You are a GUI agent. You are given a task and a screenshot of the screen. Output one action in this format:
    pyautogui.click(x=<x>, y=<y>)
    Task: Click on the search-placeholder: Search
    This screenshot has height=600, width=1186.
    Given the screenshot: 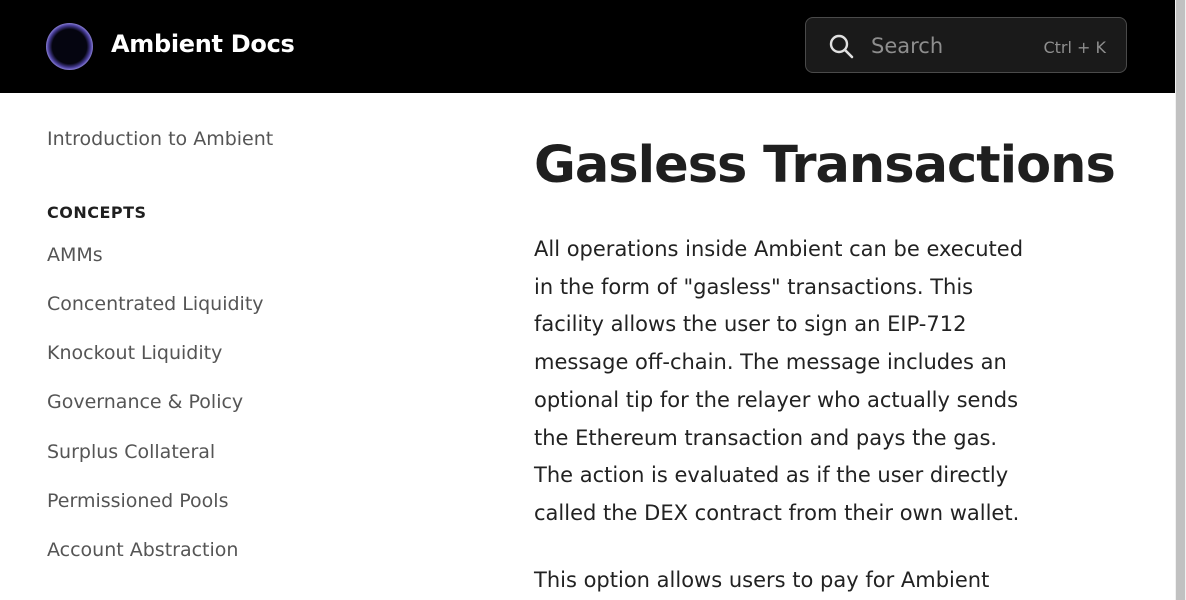 What is the action you would take?
    pyautogui.click(x=907, y=46)
    